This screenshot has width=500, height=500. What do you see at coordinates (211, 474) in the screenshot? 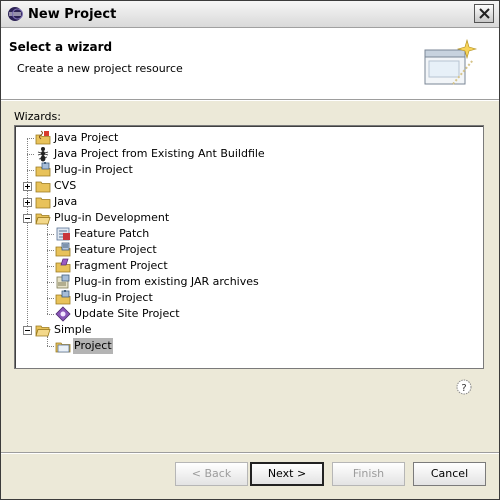
I see `back-button: < Back` at bounding box center [211, 474].